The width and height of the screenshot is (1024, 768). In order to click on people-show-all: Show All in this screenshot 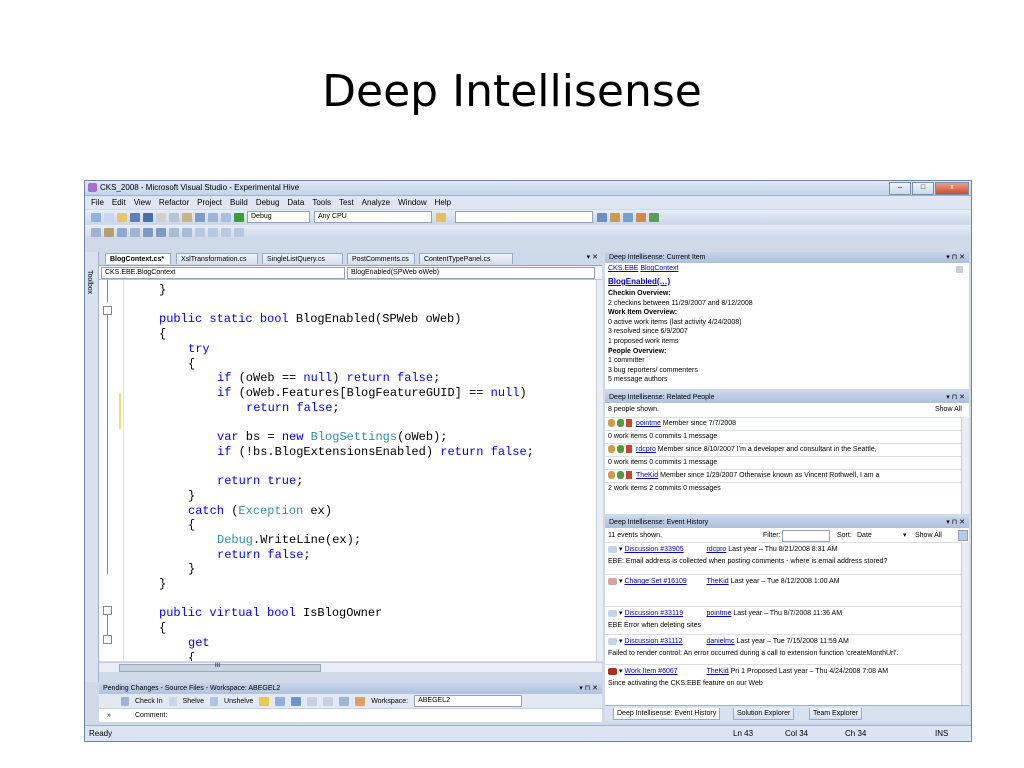, I will do `click(948, 410)`.